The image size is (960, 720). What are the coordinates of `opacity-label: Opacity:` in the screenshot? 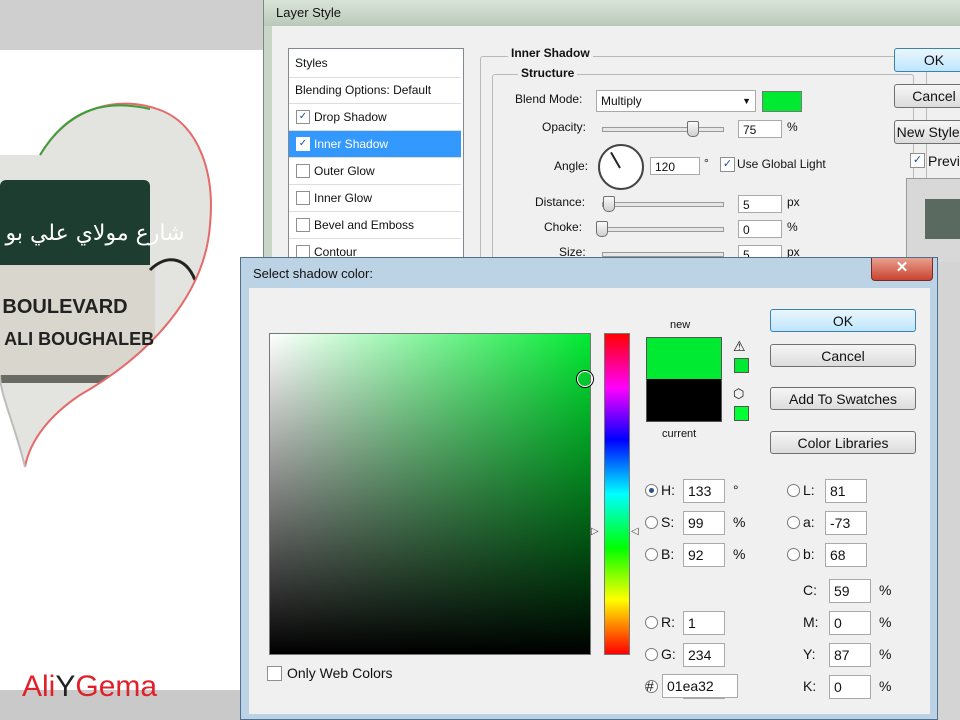 It's located at (564, 127).